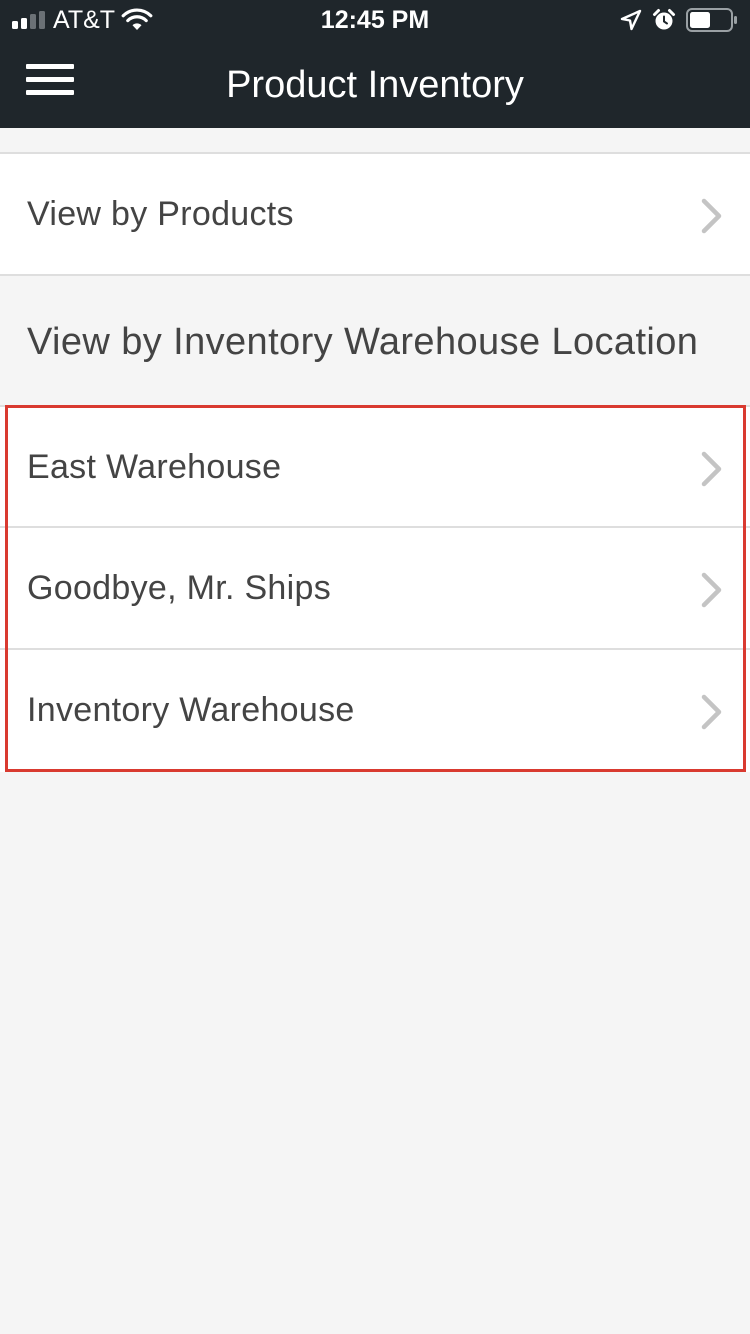 This screenshot has height=1334, width=750. I want to click on warehouse-item-inventory-warehouse: Inventory Warehouse, so click(375, 711).